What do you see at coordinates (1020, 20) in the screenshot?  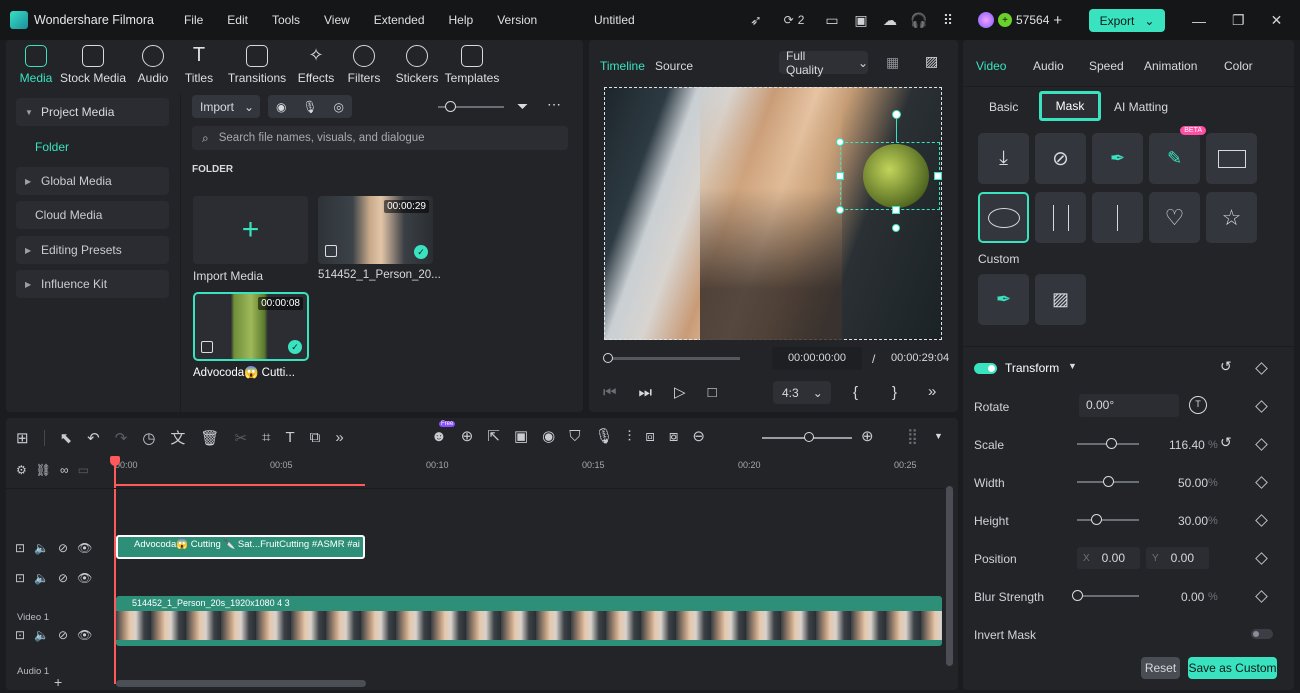 I see `credits-badge: + 57564 +` at bounding box center [1020, 20].